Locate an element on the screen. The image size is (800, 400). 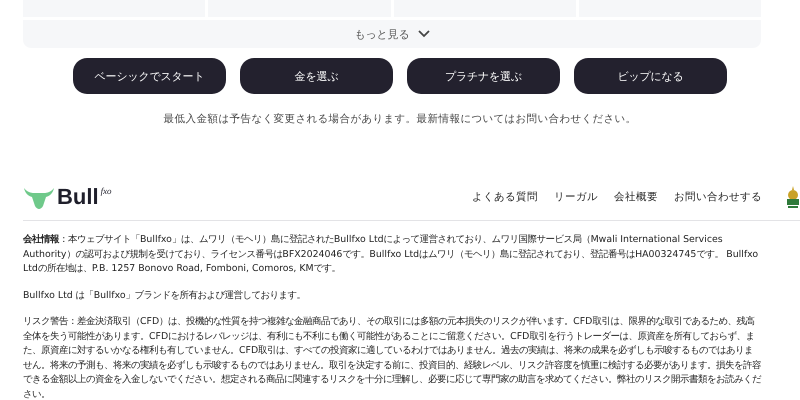
emblem-icon is located at coordinates (793, 197).